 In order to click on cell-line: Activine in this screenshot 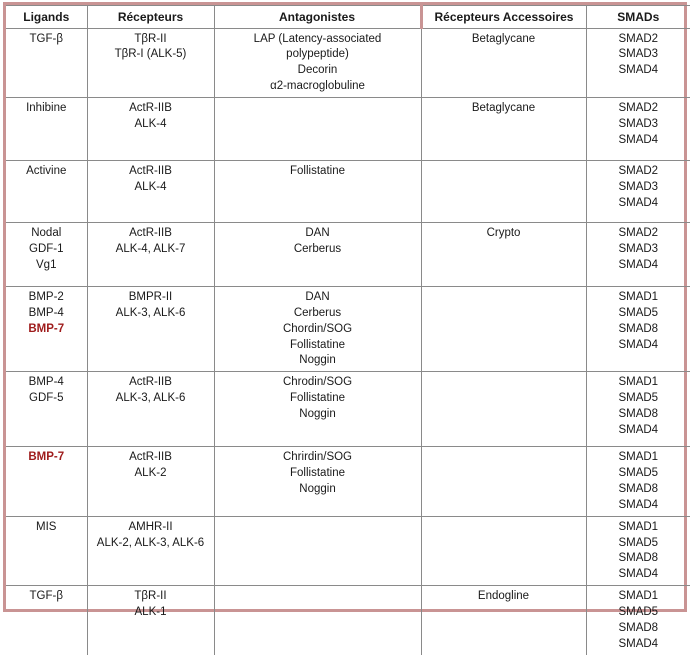, I will do `click(46, 170)`.